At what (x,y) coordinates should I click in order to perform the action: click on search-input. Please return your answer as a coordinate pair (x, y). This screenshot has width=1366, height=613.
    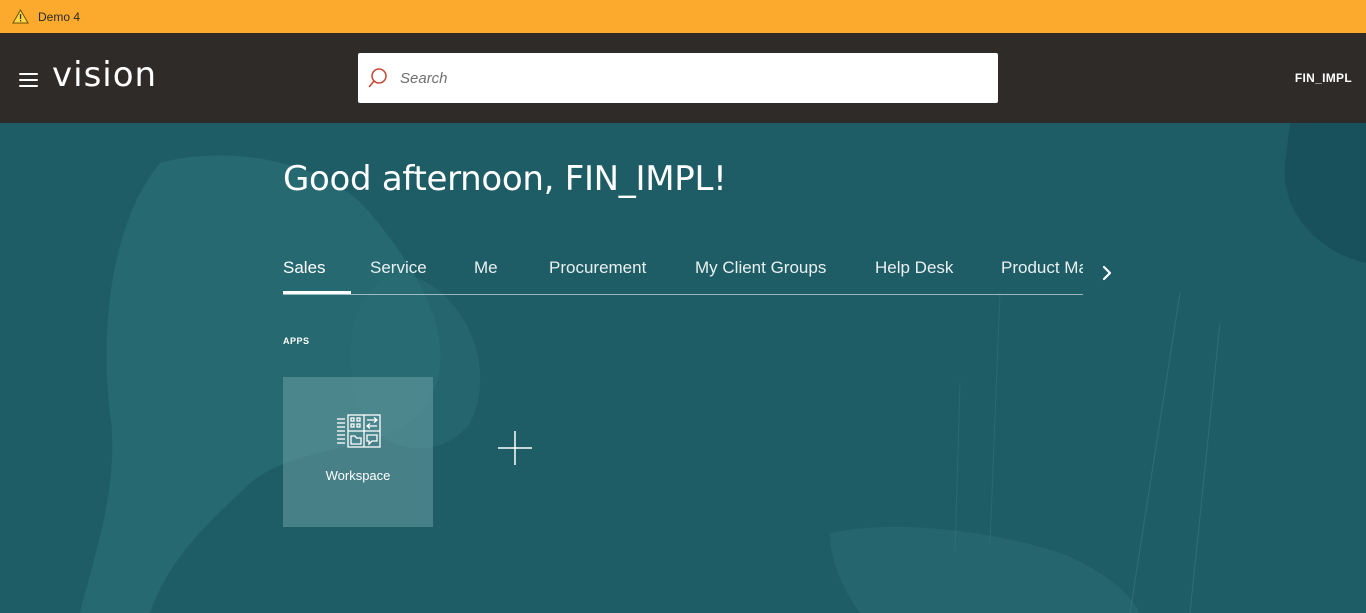
    Looking at the image, I should click on (680, 78).